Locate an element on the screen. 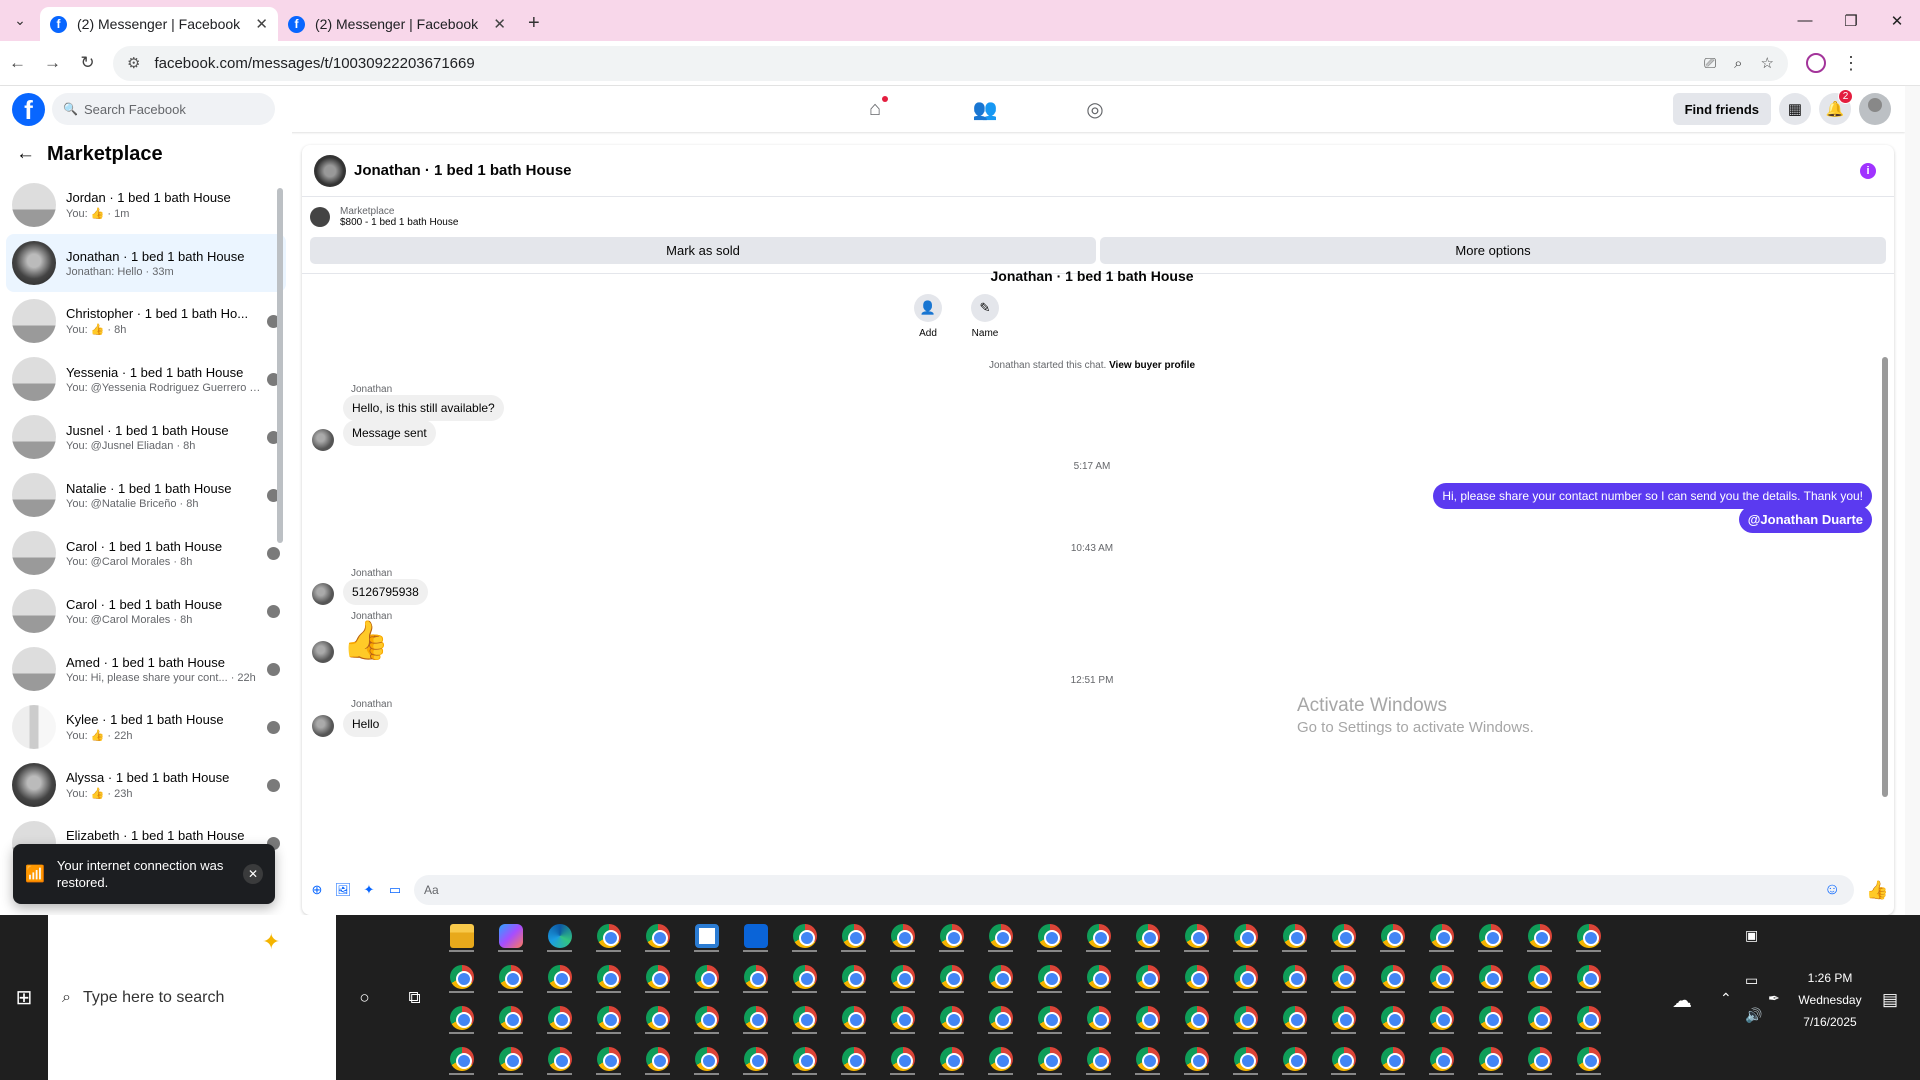  incoming-message: 5126795938 is located at coordinates (385, 592).